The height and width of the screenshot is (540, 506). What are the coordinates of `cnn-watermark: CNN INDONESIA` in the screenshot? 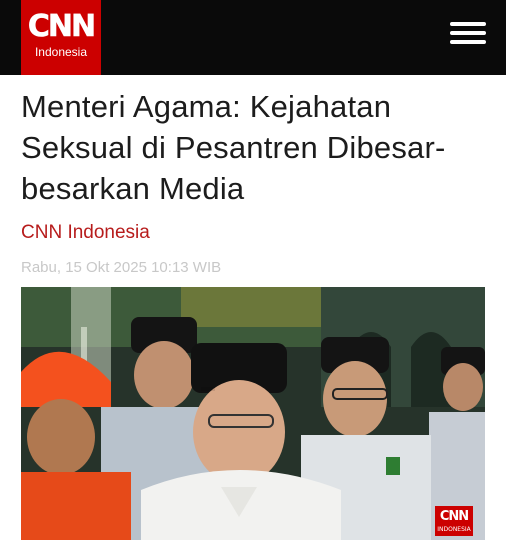 It's located at (454, 521).